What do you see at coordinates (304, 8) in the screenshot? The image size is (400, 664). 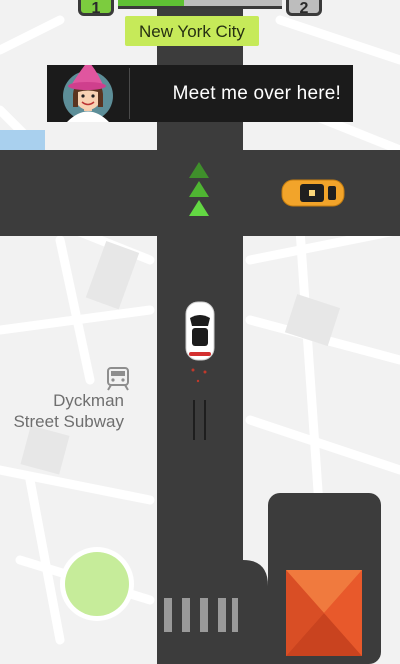 I see `next-level-badge: 2` at bounding box center [304, 8].